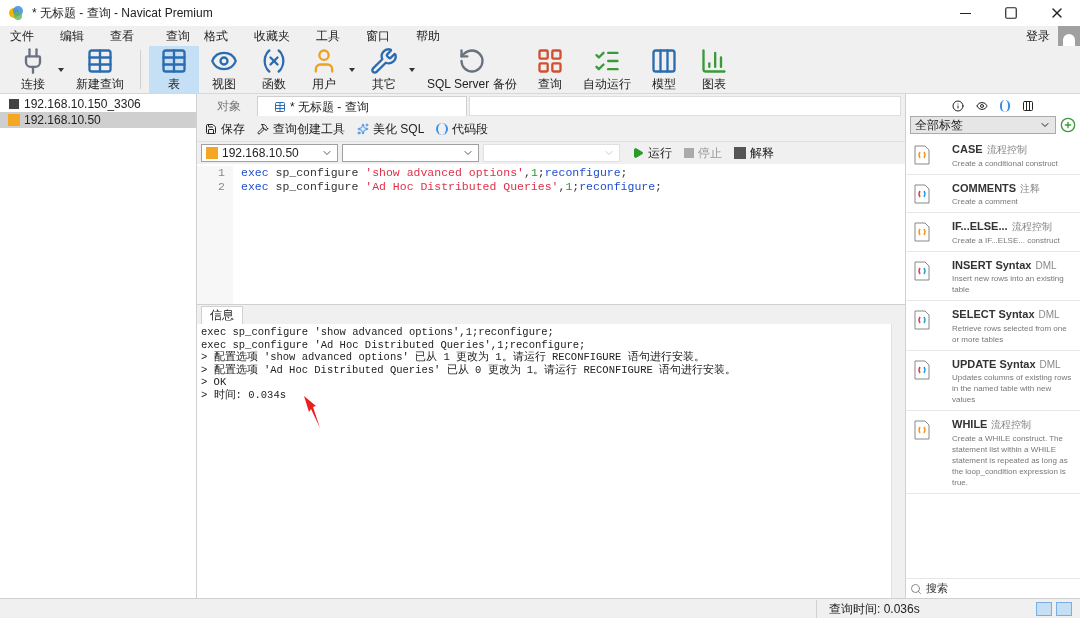 This screenshot has width=1080, height=618. I want to click on restore-icon, so click(471, 60).